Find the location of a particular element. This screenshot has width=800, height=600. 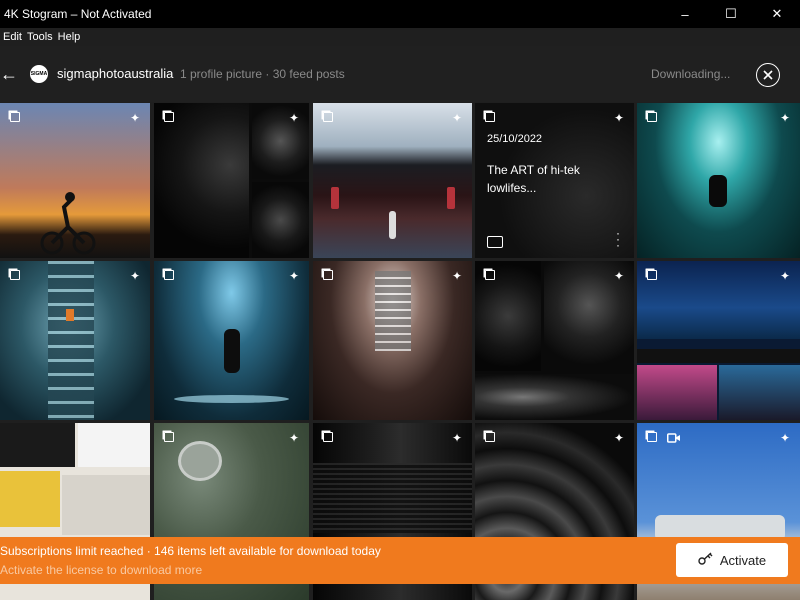

video-icon is located at coordinates (674, 439).